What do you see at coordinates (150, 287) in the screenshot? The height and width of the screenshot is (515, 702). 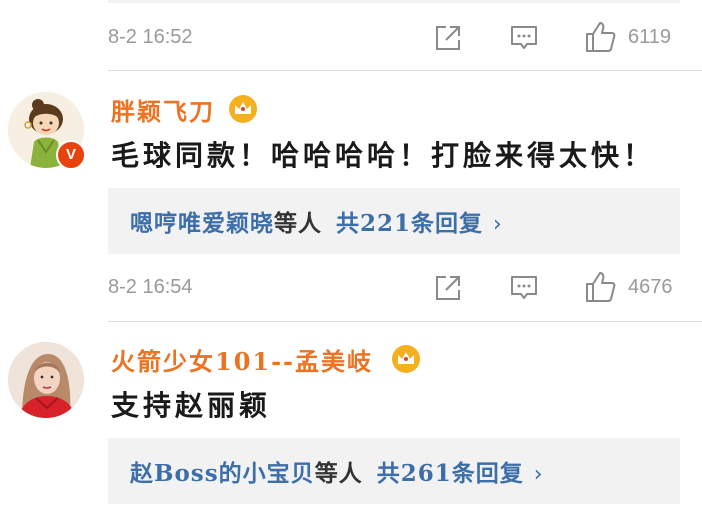 I see `comment-timestamp: 8-2 16:54` at bounding box center [150, 287].